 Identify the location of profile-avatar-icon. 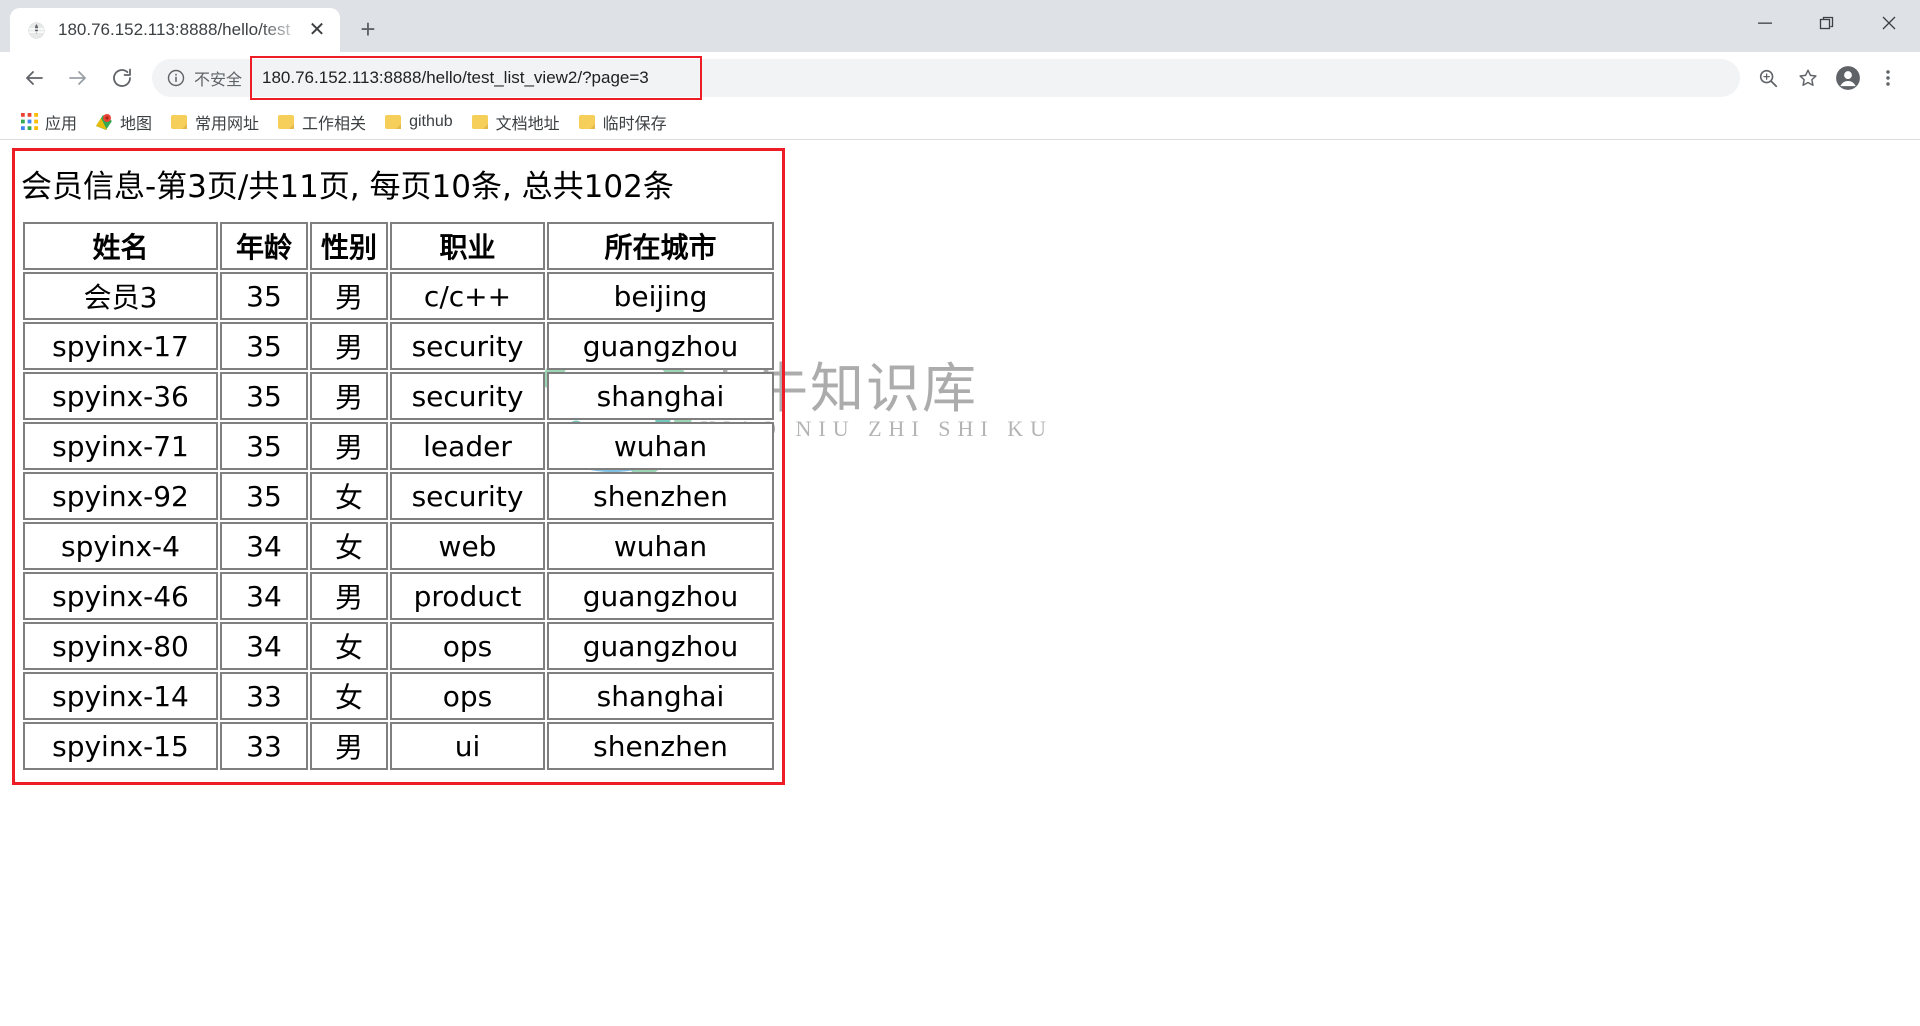
(1848, 78).